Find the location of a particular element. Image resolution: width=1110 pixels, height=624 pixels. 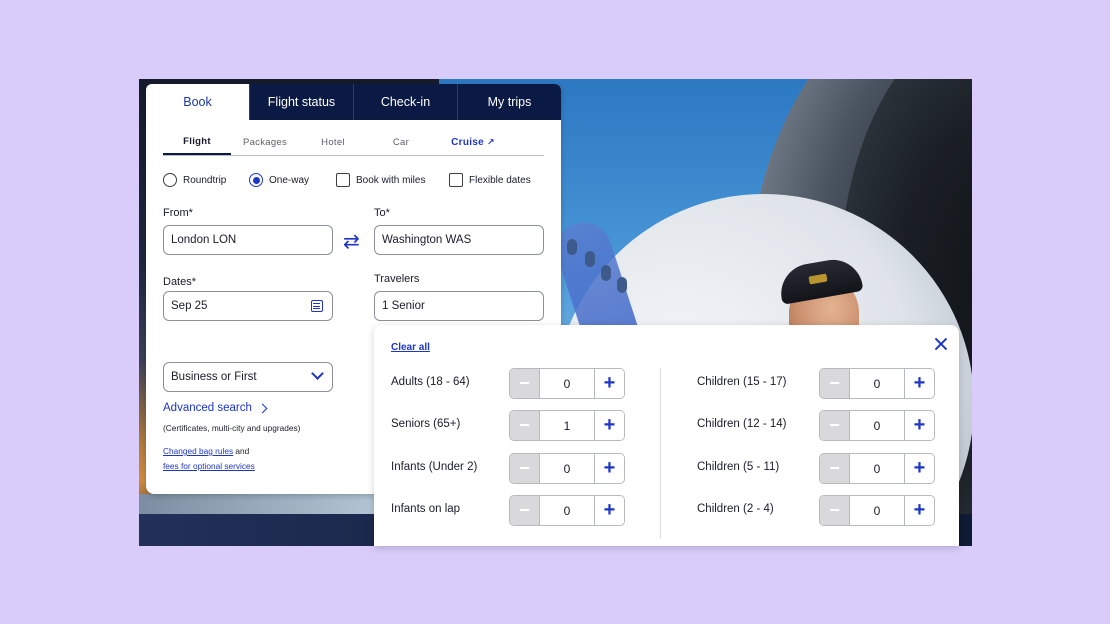

advanced-search-label: Advanced search is located at coordinates (207, 408).